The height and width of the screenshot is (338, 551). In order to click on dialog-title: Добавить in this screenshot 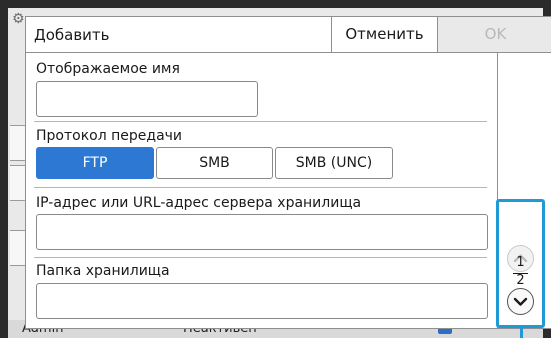, I will do `click(72, 35)`.